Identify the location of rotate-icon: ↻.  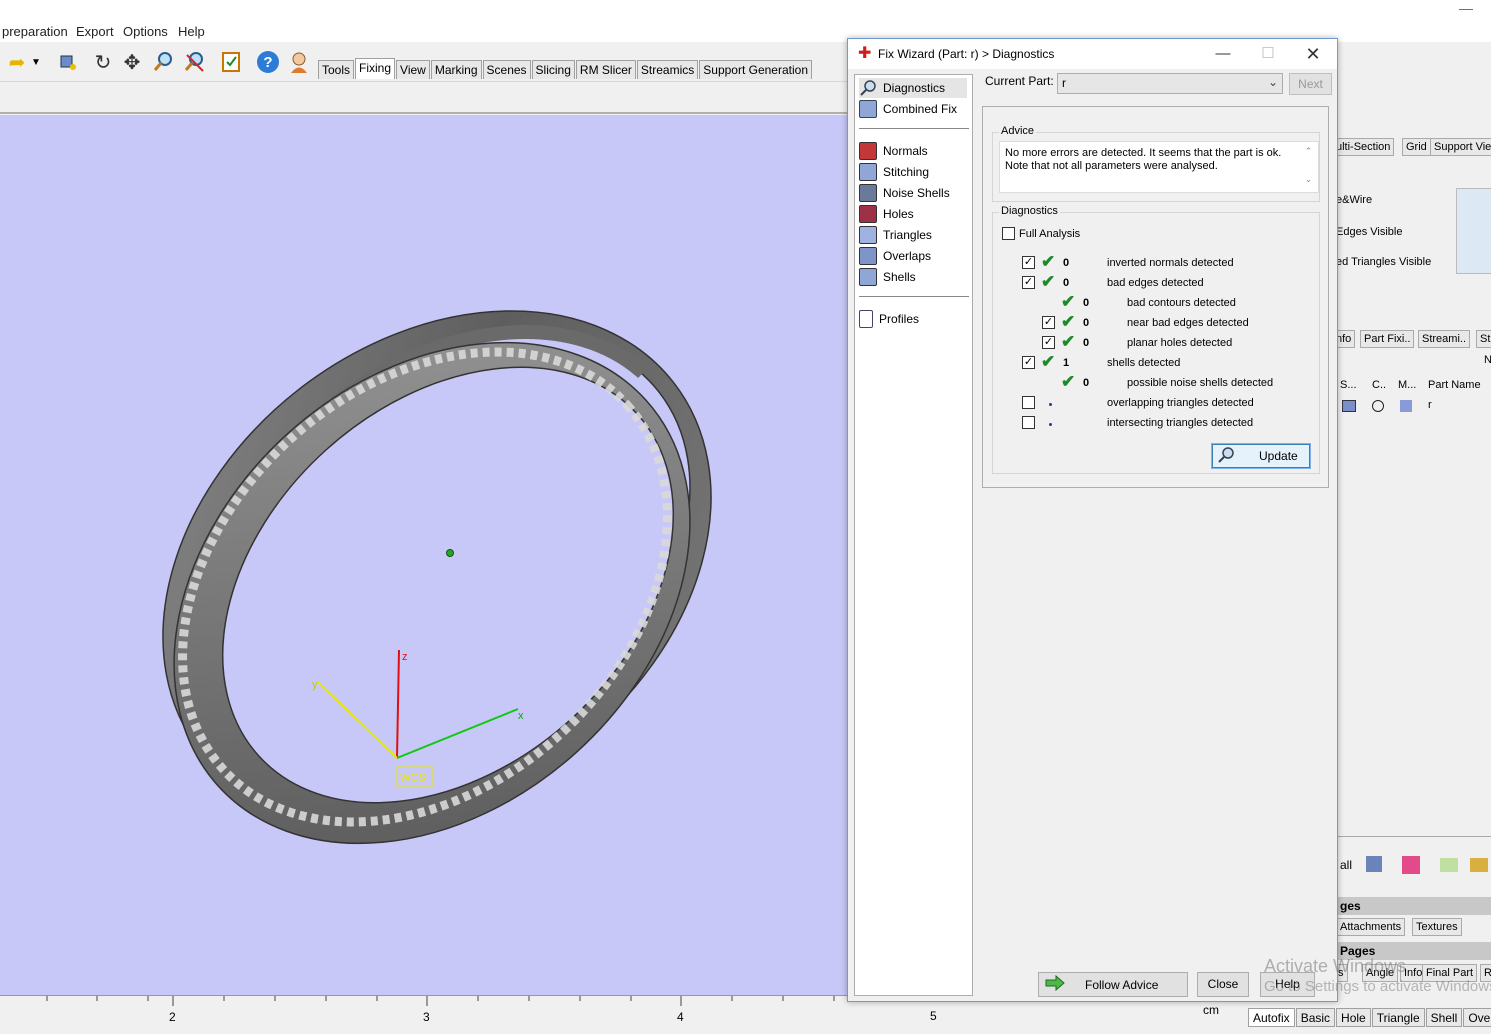
(103, 62).